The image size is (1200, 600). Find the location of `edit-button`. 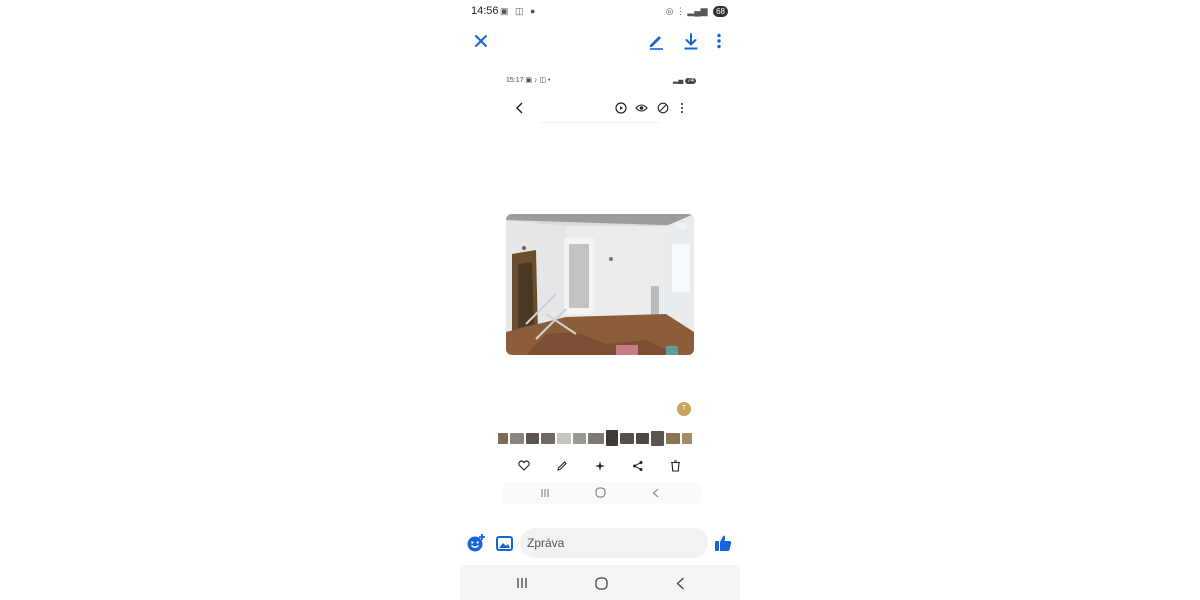

edit-button is located at coordinates (656, 41).